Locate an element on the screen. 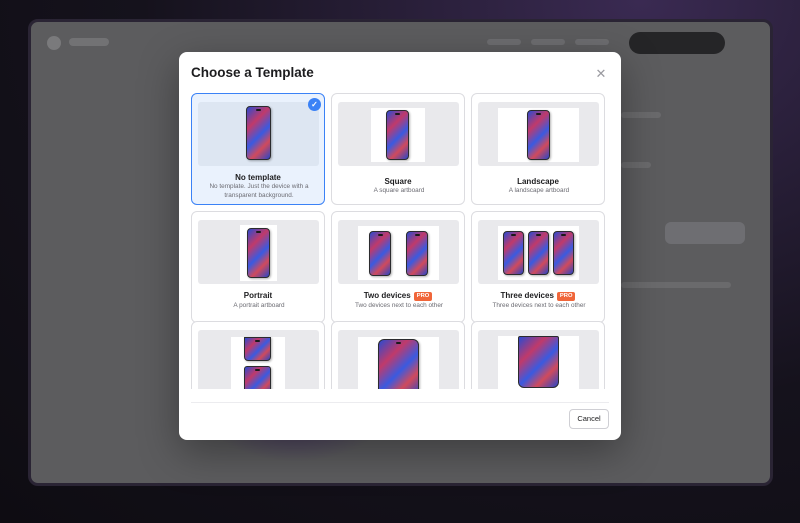 Image resolution: width=800 pixels, height=523 pixels. phone-closeup-icon is located at coordinates (538, 362).